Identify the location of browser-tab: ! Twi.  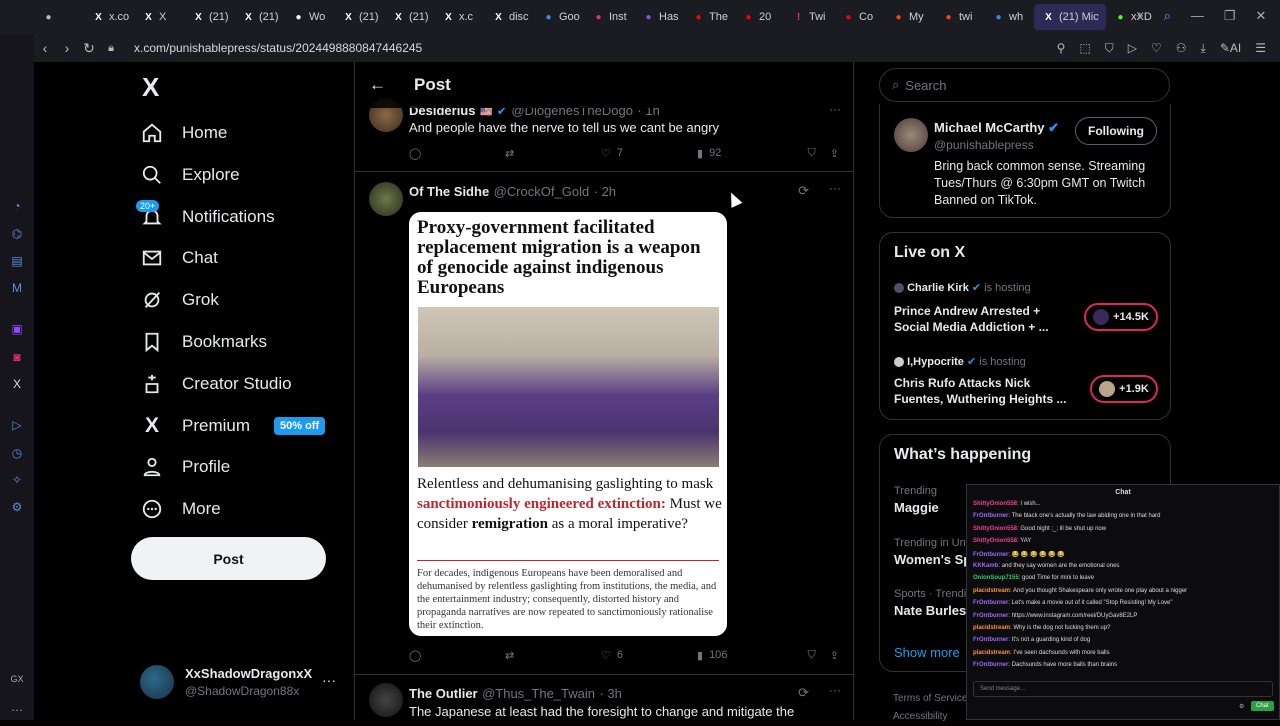
(809, 17).